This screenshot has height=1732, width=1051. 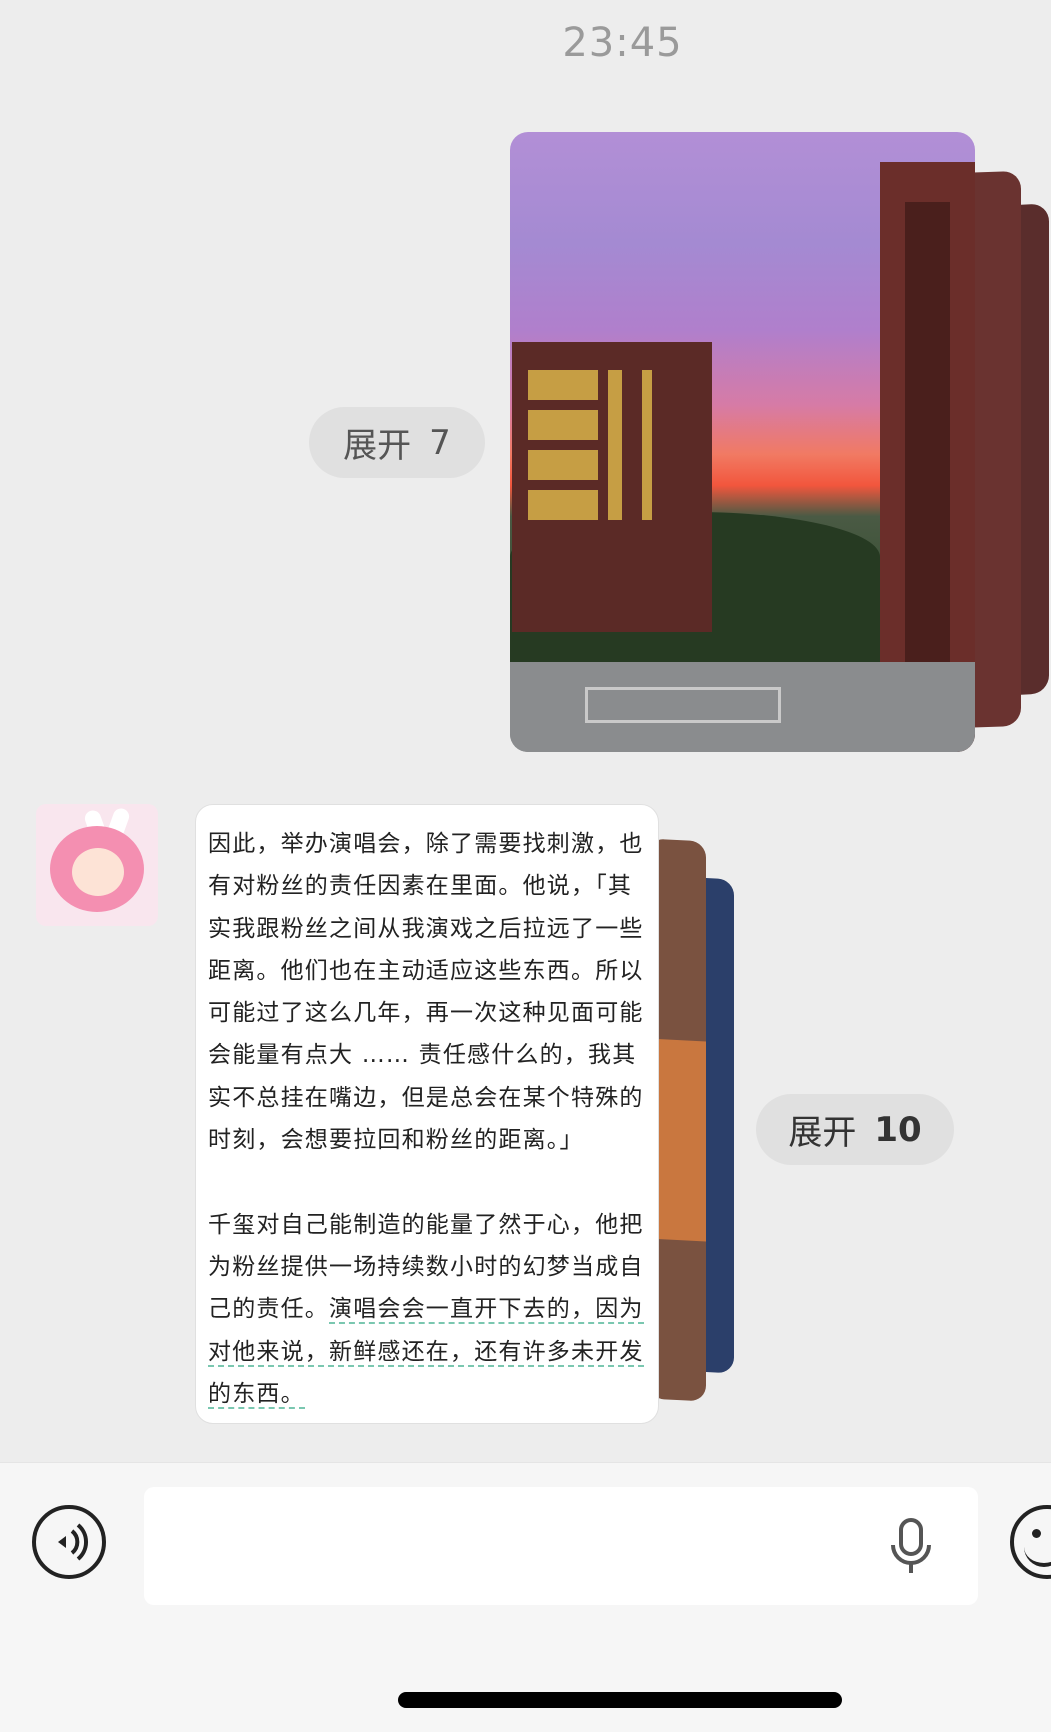 What do you see at coordinates (97, 865) in the screenshot?
I see `avatar` at bounding box center [97, 865].